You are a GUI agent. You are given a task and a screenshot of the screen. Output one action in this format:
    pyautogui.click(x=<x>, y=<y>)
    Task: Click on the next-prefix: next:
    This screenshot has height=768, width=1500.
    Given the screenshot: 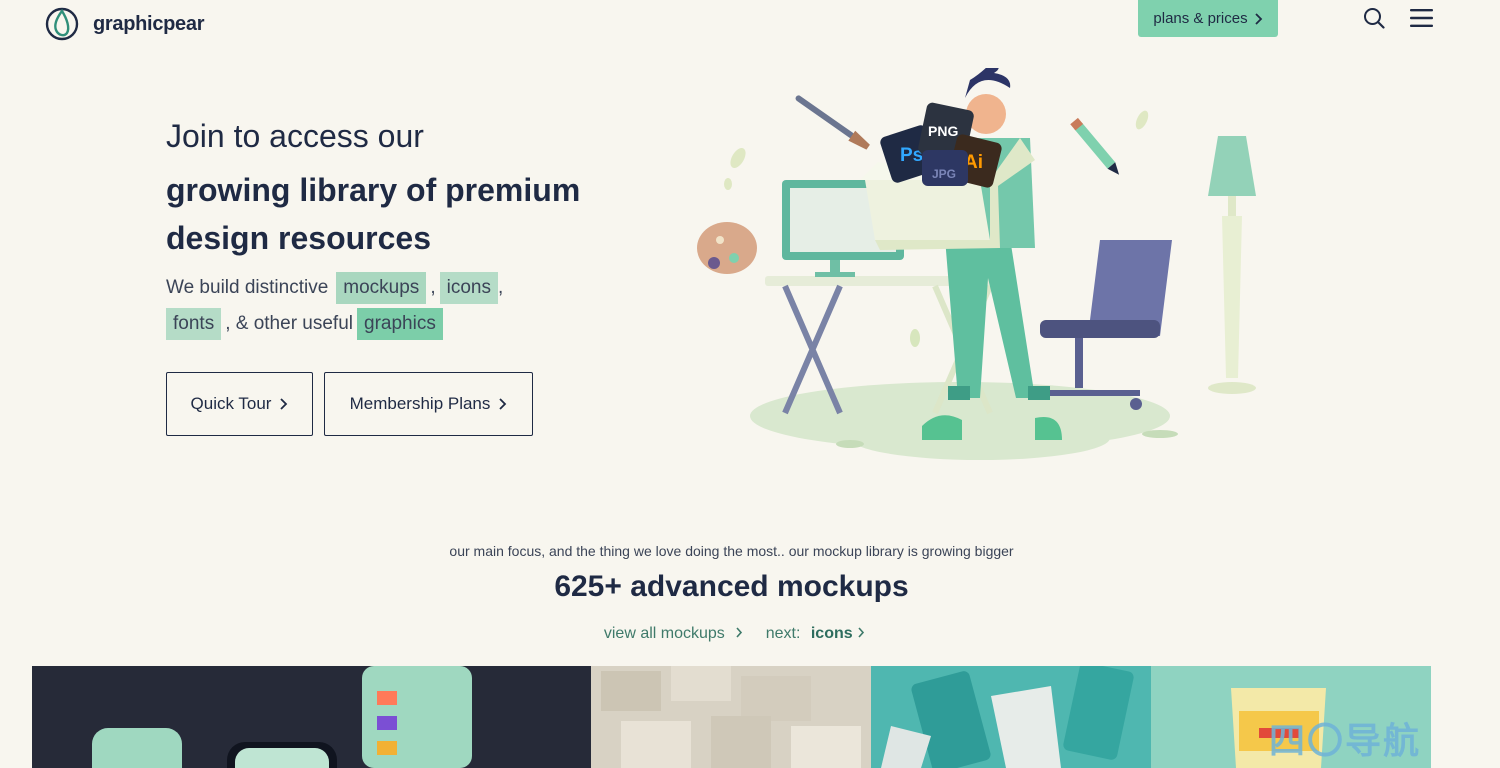 What is the action you would take?
    pyautogui.click(x=783, y=633)
    